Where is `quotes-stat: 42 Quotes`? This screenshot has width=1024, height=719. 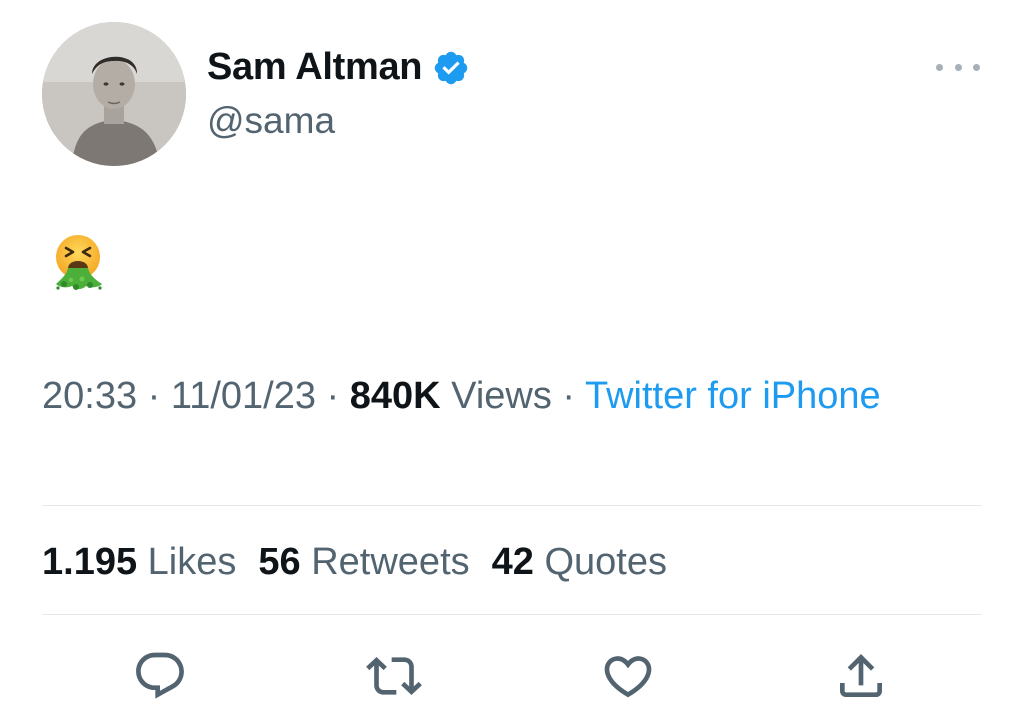
quotes-stat: 42 Quotes is located at coordinates (579, 562).